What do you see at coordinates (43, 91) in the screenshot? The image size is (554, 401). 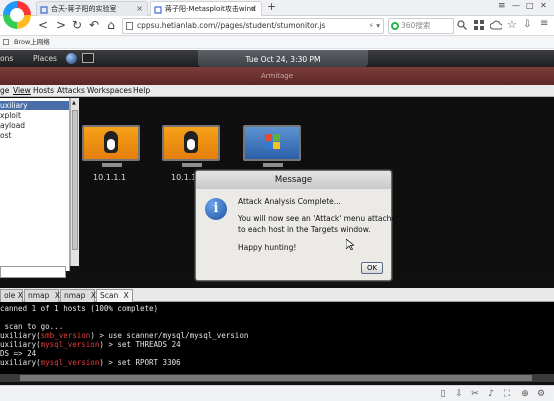 I see `menu-item-hosts: Hosts` at bounding box center [43, 91].